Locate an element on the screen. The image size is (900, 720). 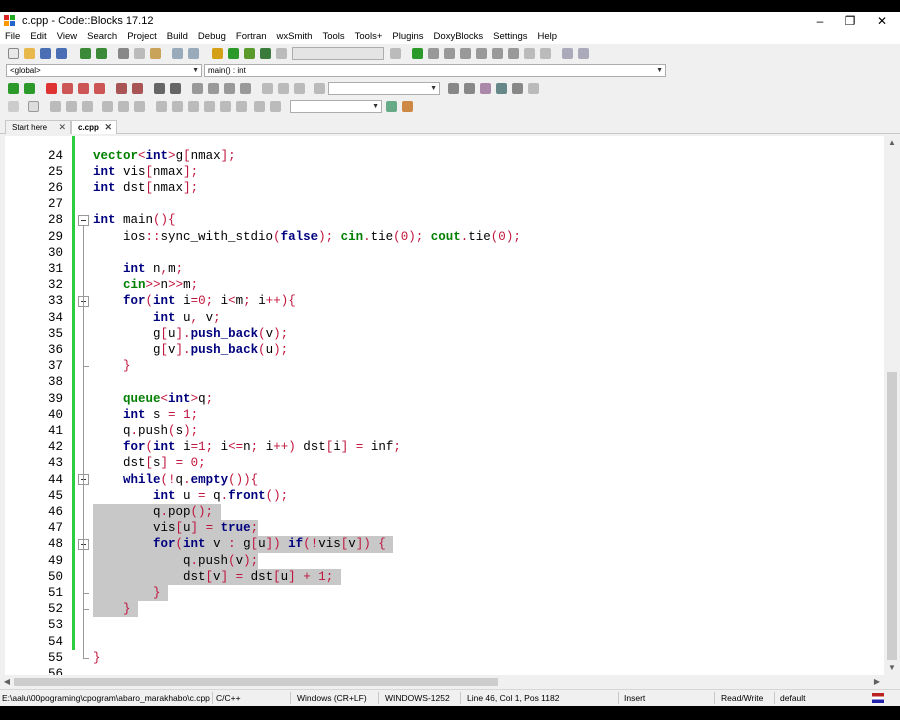
dialog-icon is located at coordinates (71, 106).